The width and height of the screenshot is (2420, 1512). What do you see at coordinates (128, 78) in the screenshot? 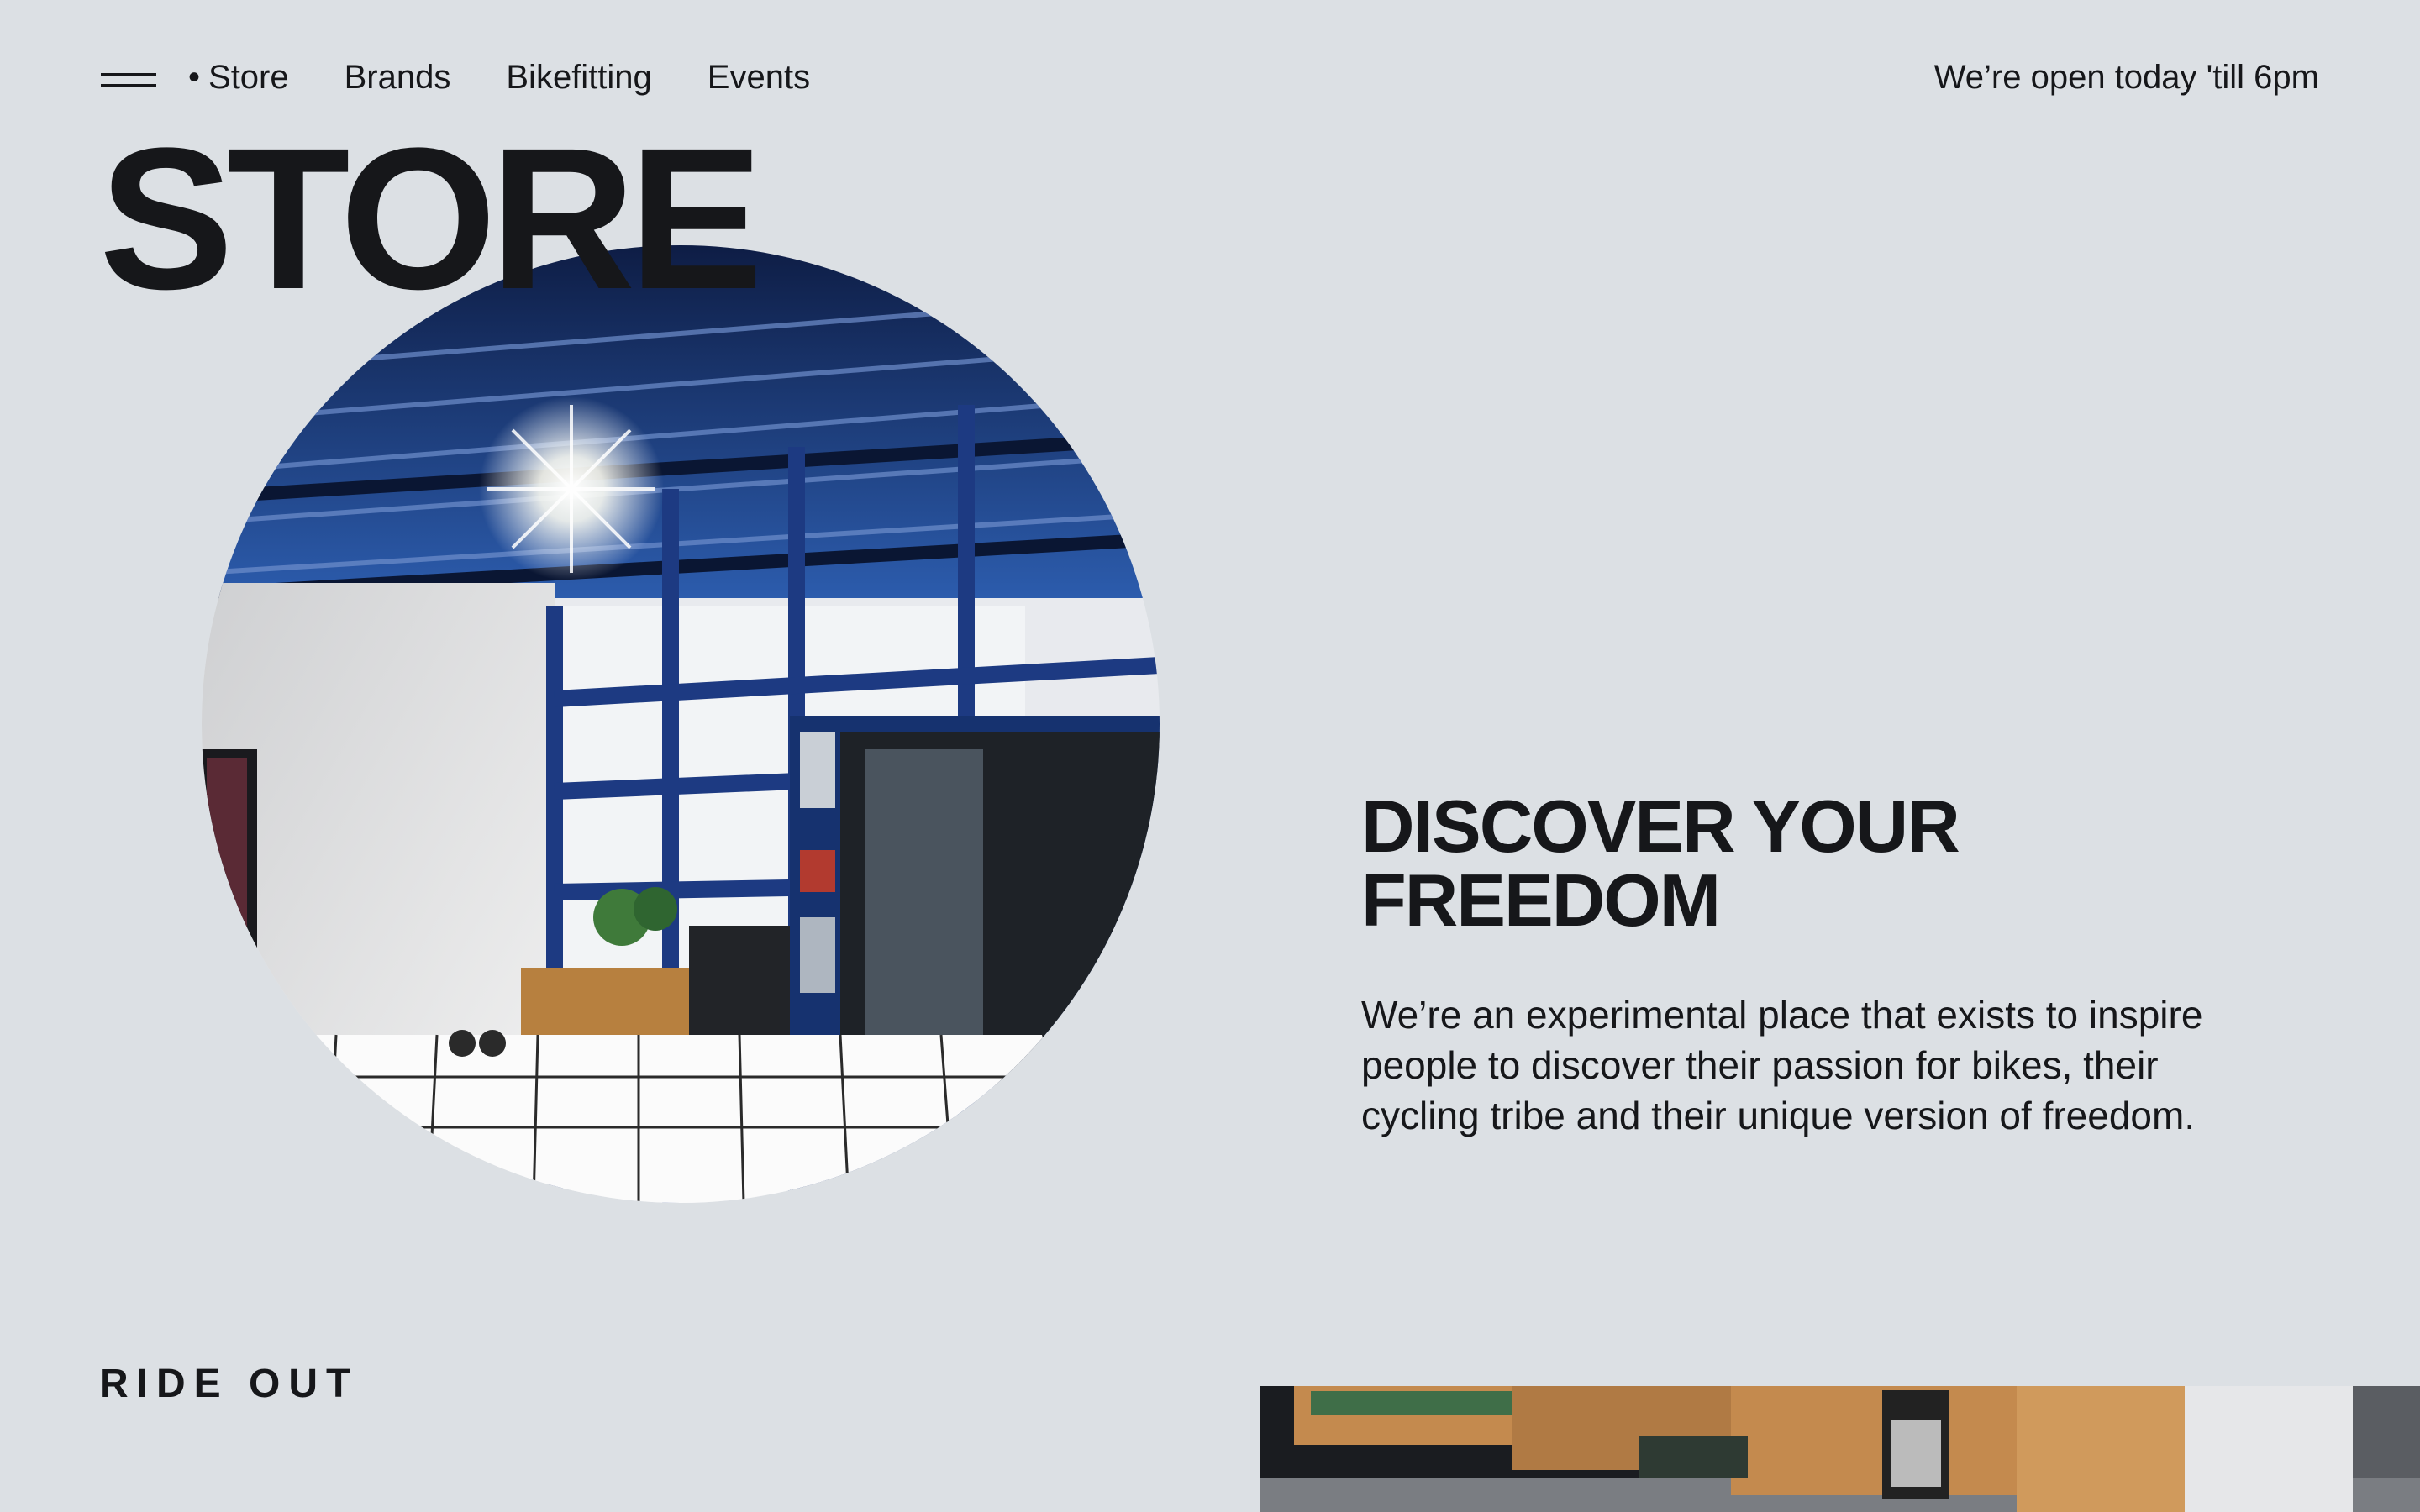
I see `hamburger-menu-icon` at bounding box center [128, 78].